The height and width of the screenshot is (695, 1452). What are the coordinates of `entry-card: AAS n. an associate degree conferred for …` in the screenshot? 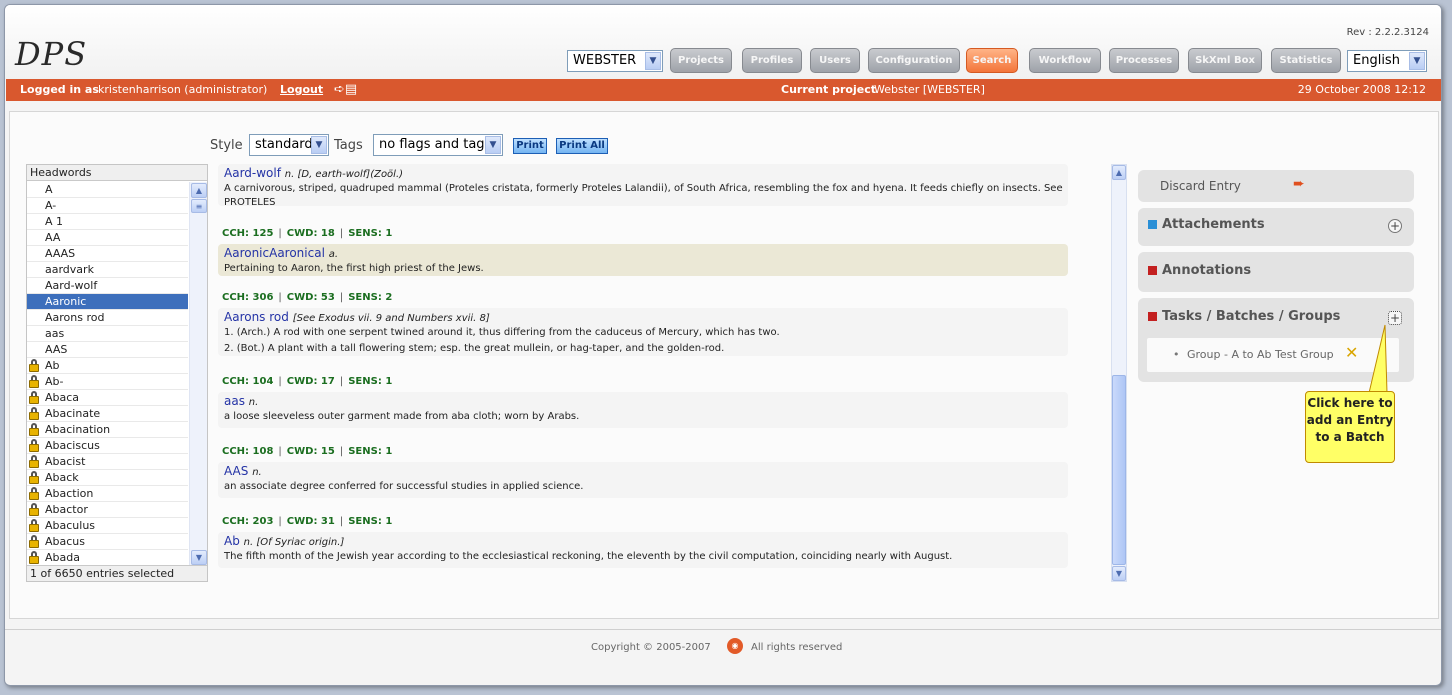 It's located at (643, 480).